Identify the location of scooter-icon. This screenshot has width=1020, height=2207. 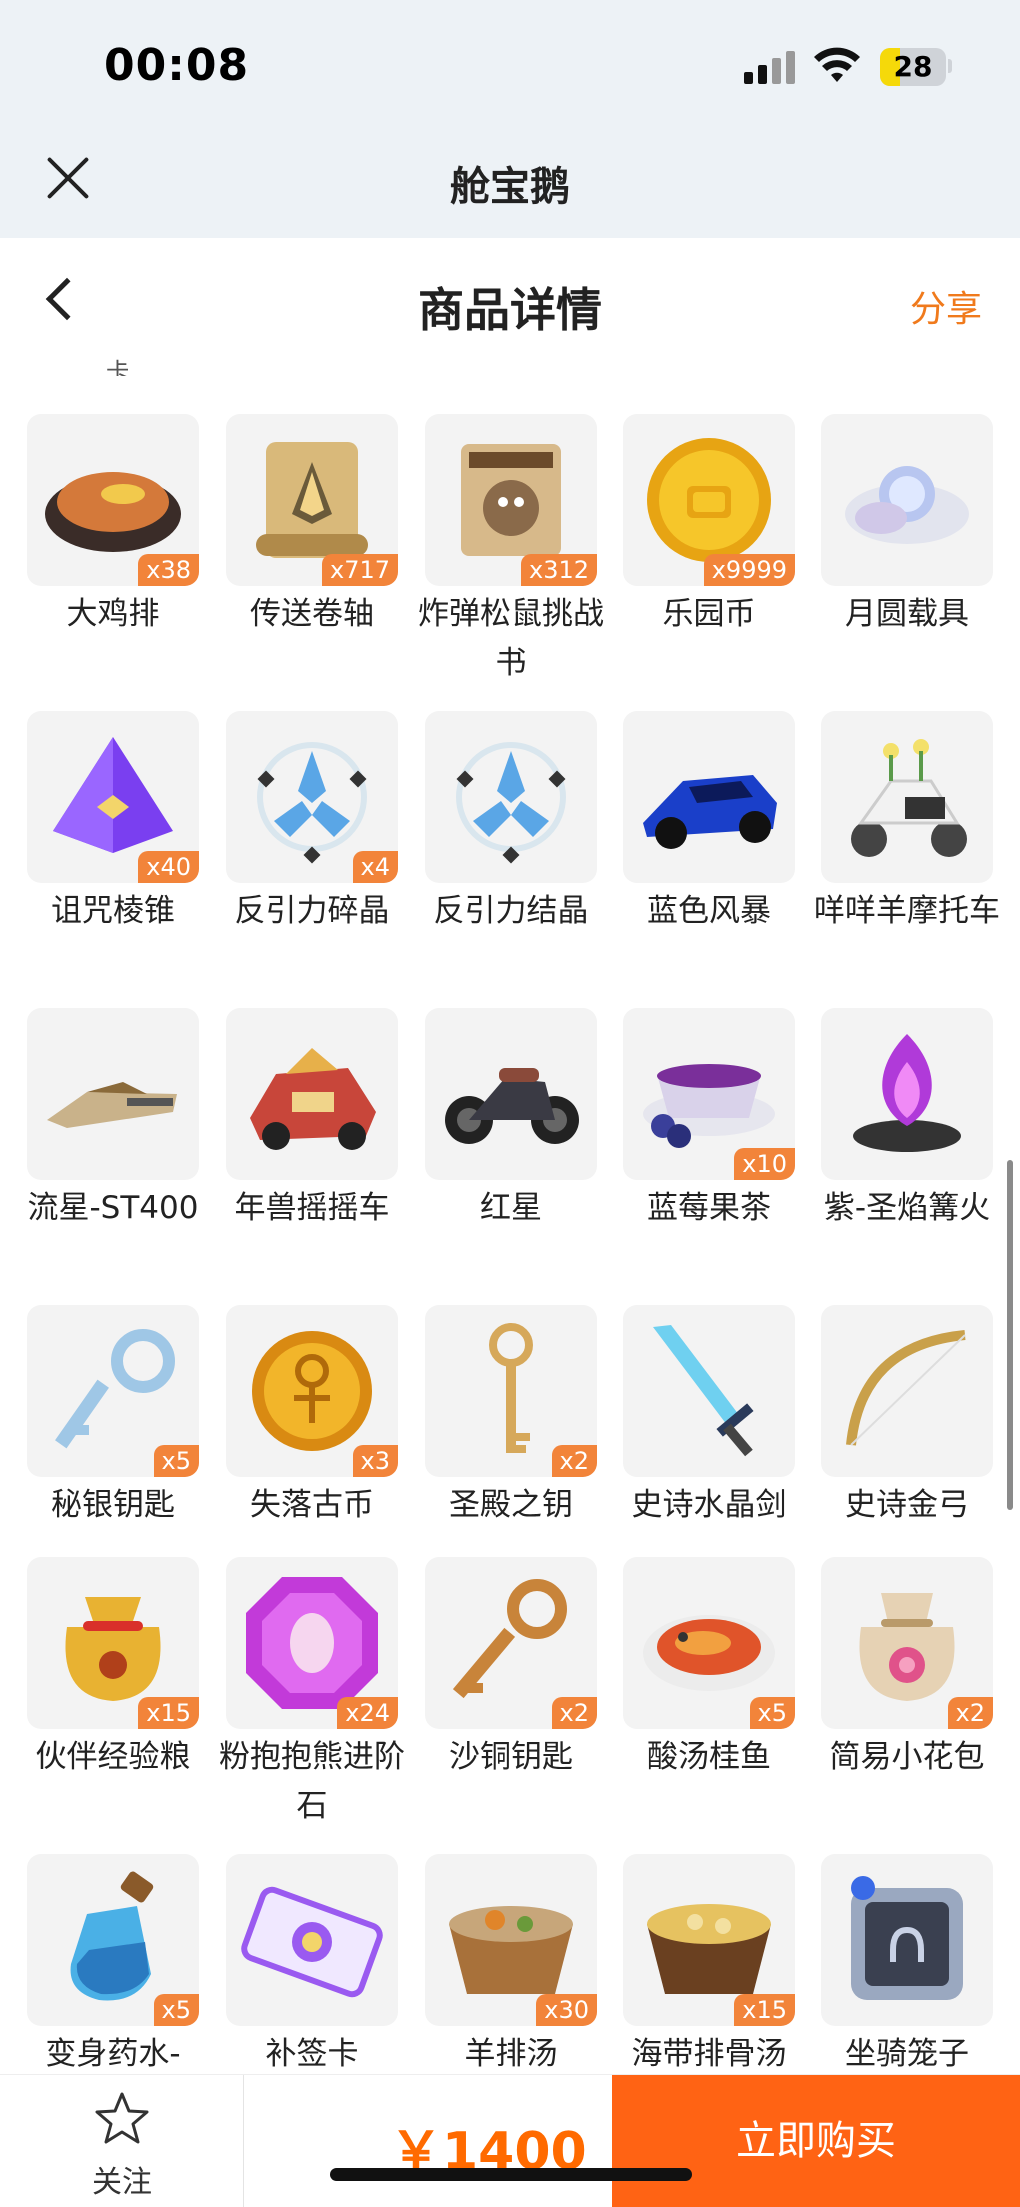
(907, 797).